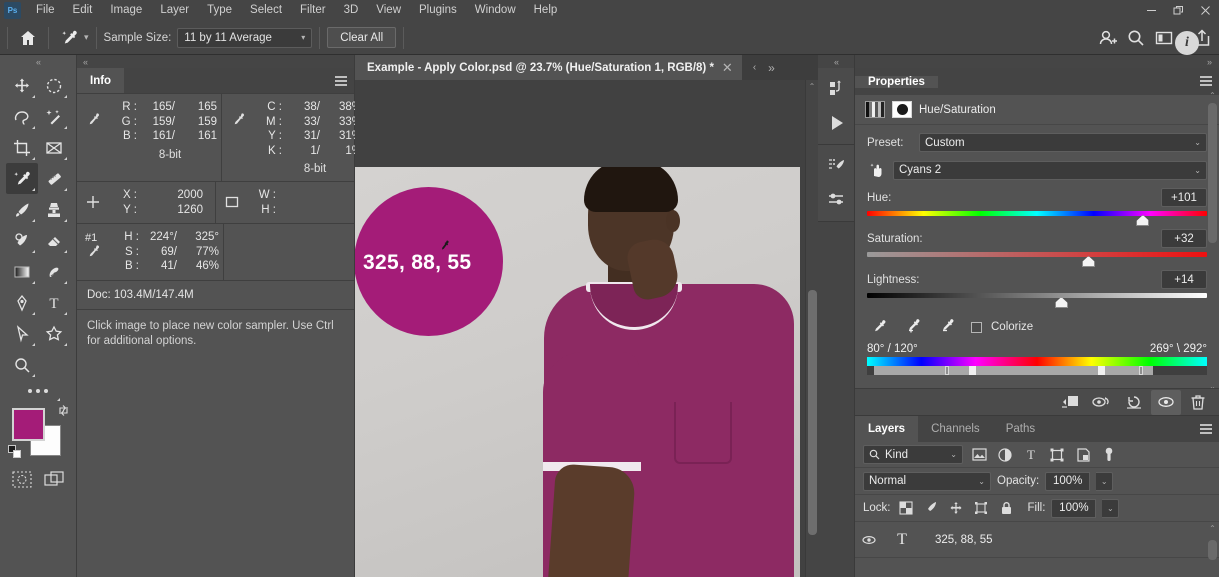 Image resolution: width=1219 pixels, height=577 pixels. What do you see at coordinates (1061, 302) in the screenshot?
I see `lightness-slider-knob` at bounding box center [1061, 302].